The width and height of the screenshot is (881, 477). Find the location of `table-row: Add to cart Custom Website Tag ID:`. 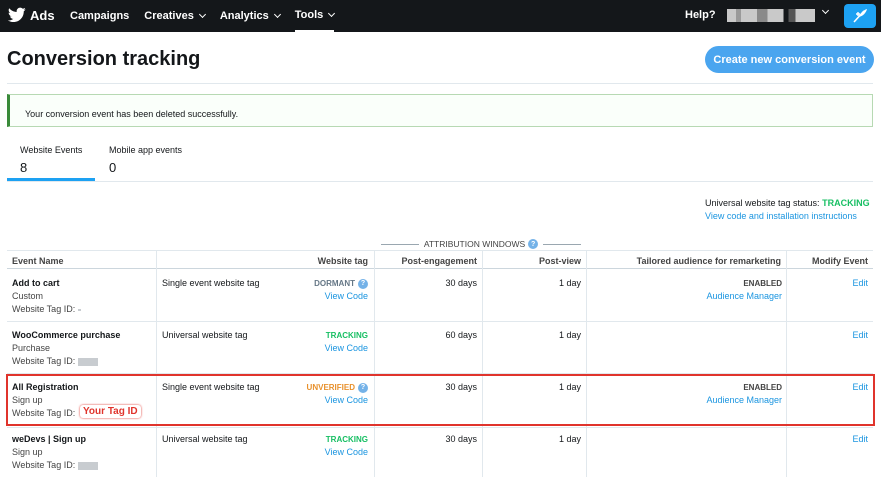

table-row: Add to cart Custom Website Tag ID: is located at coordinates (46, 296).